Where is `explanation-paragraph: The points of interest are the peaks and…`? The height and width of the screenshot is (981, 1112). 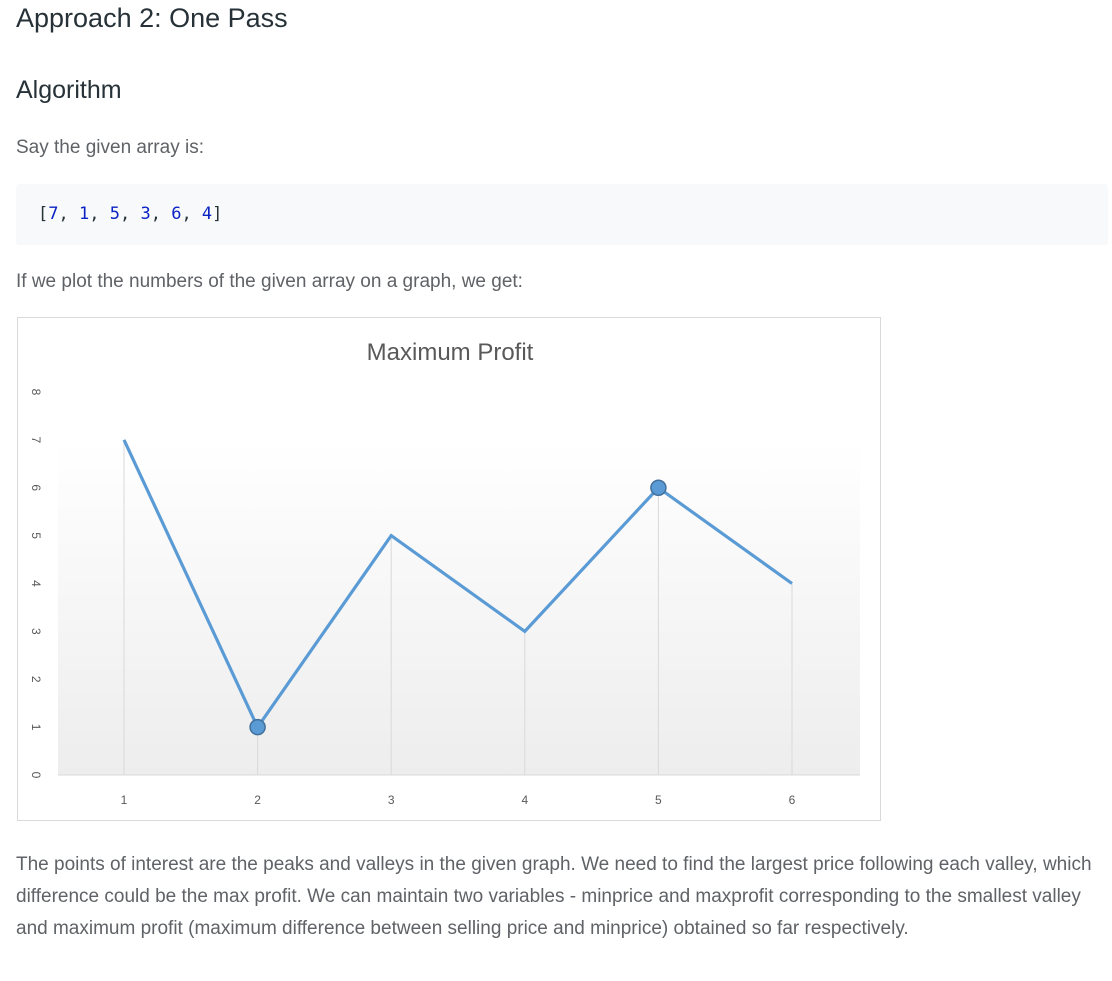
explanation-paragraph: The points of interest are the peaks and… is located at coordinates (554, 896).